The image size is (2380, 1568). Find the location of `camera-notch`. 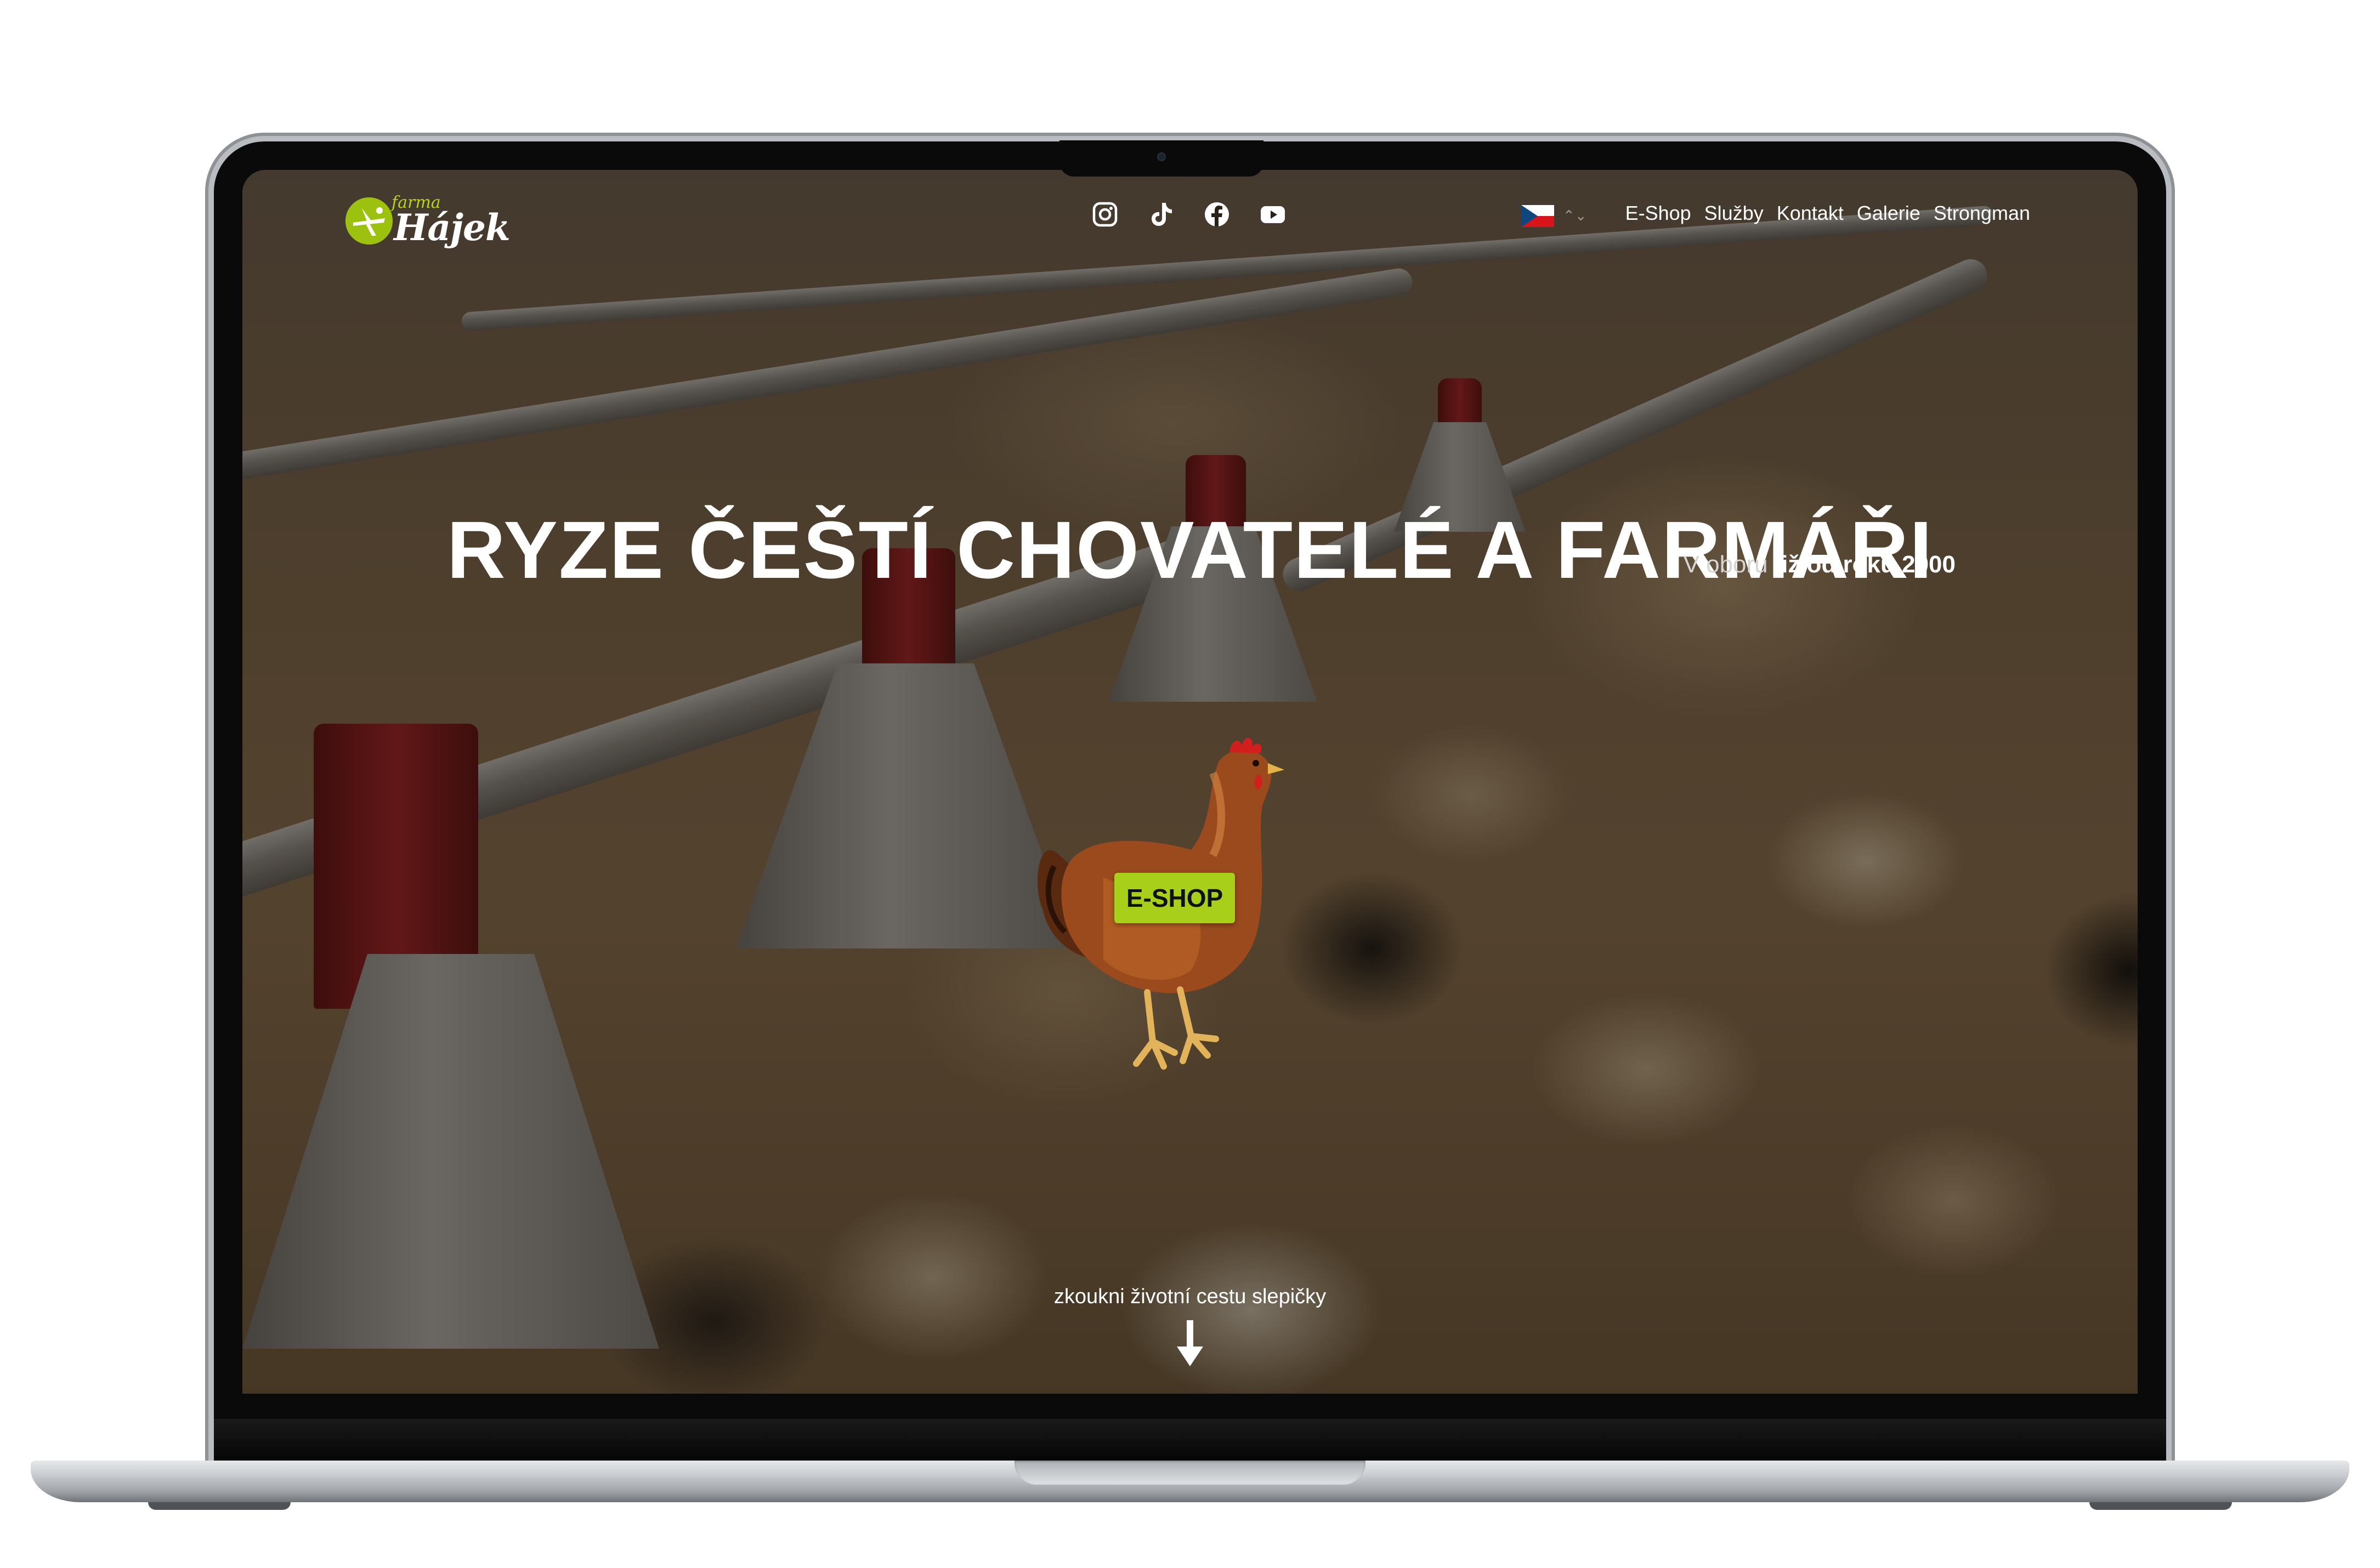

camera-notch is located at coordinates (1161, 159).